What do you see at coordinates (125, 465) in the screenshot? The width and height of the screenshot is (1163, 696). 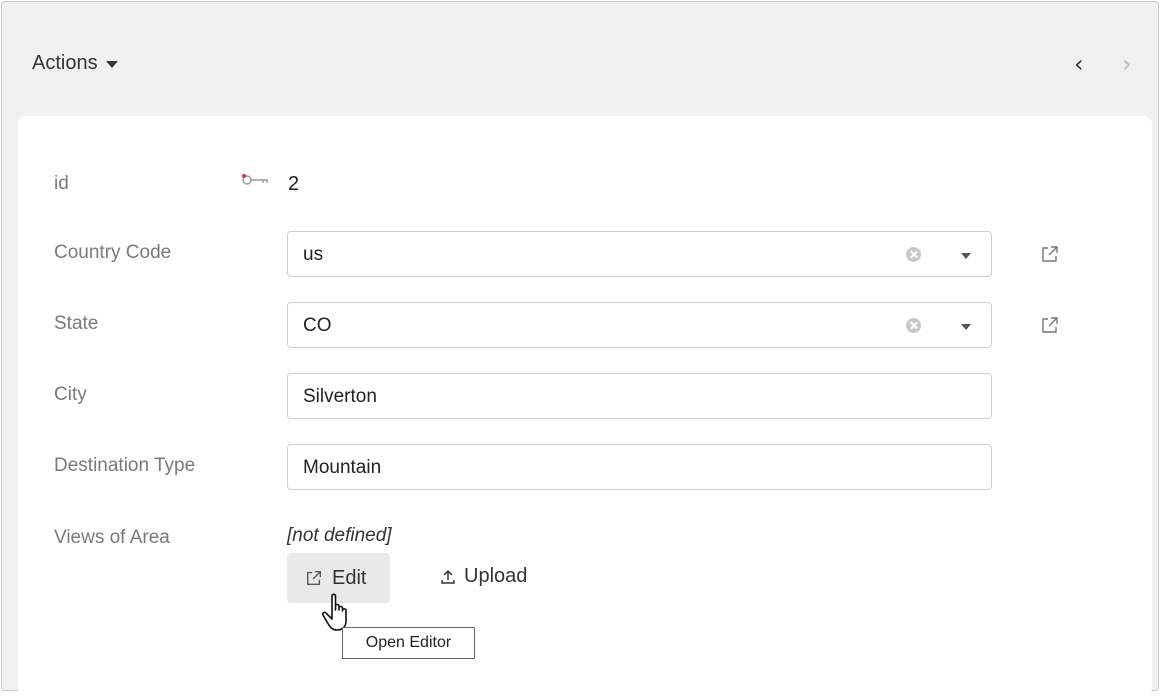 I see `destination-type-label: Destination Type` at bounding box center [125, 465].